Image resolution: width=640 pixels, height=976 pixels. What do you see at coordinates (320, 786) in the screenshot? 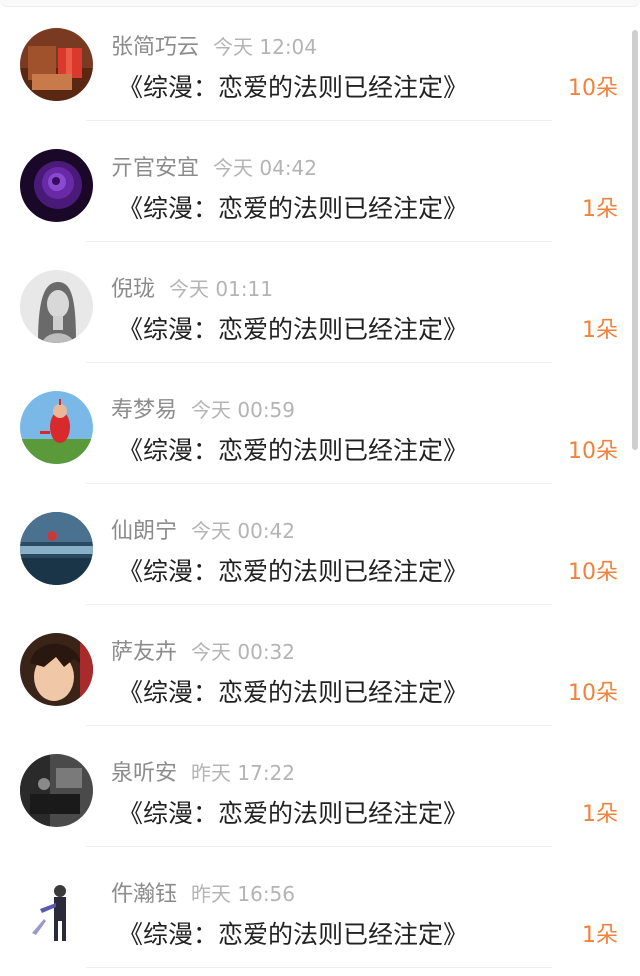
I see `list-item: 泉听安 昨天 17:22 《综漫：恋爱的法则已经注定》 1朵` at bounding box center [320, 786].